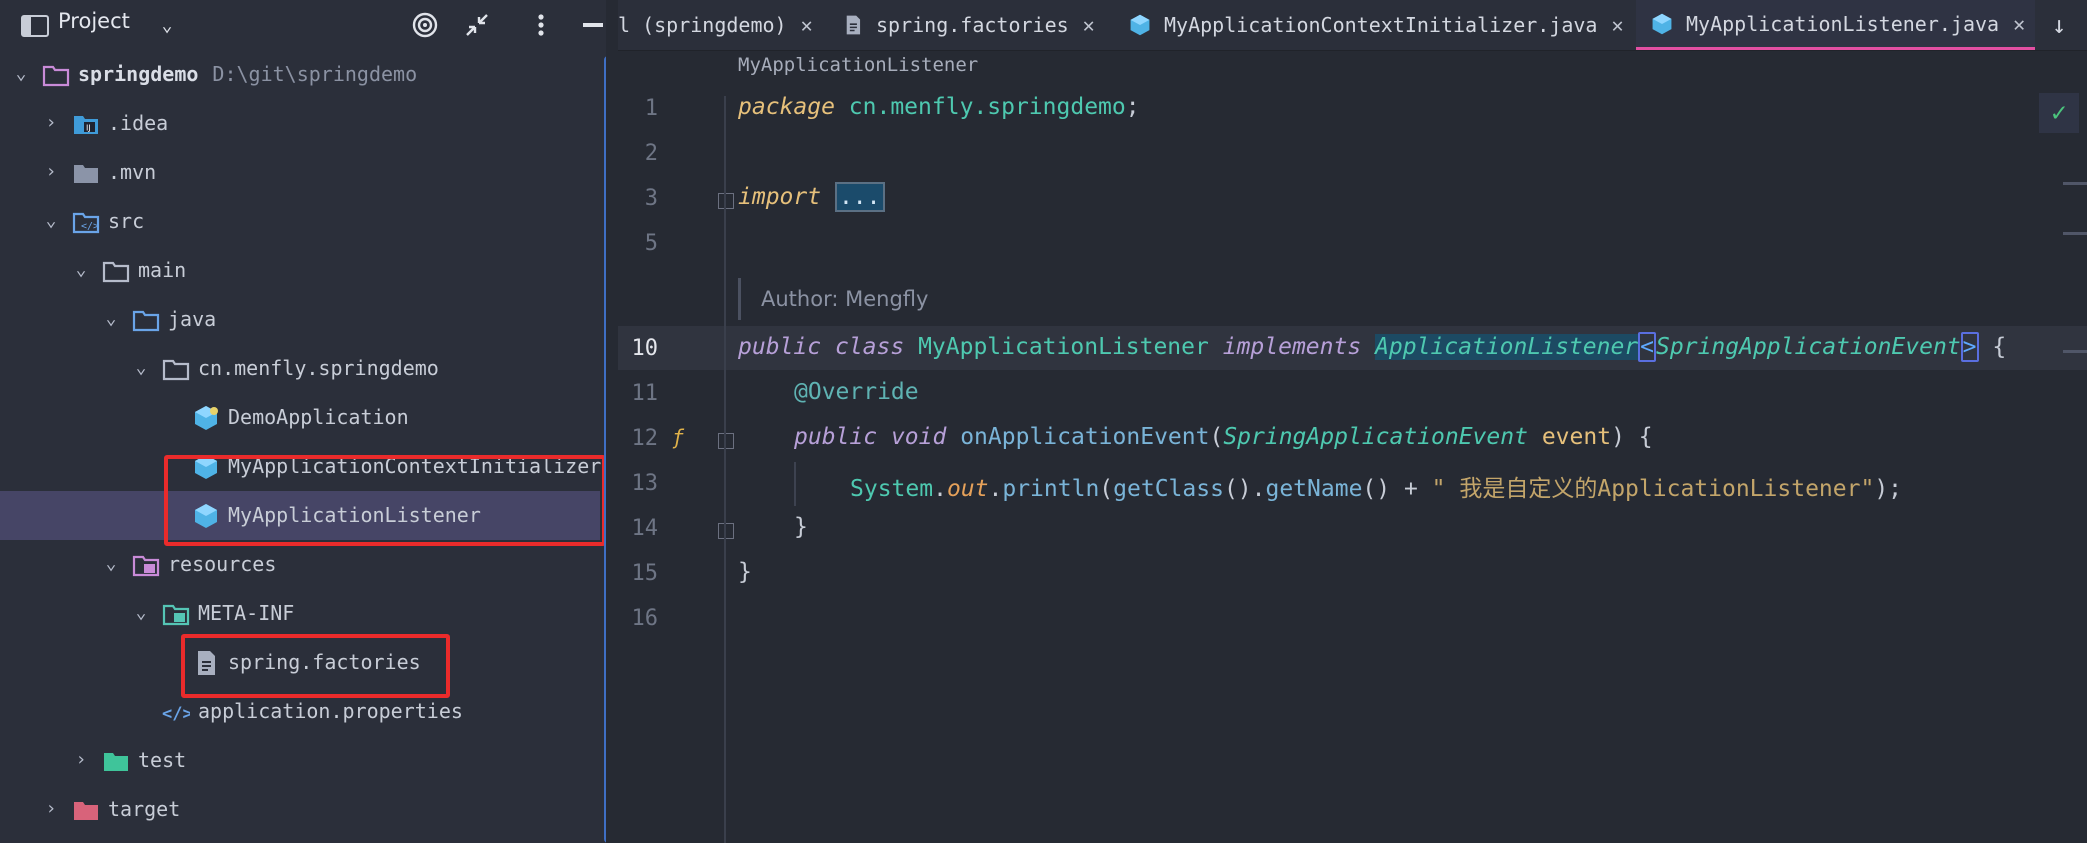 The width and height of the screenshot is (2087, 843). Describe the element at coordinates (2059, 25) in the screenshot. I see `tab-list-arrow-icon: ↓` at that location.